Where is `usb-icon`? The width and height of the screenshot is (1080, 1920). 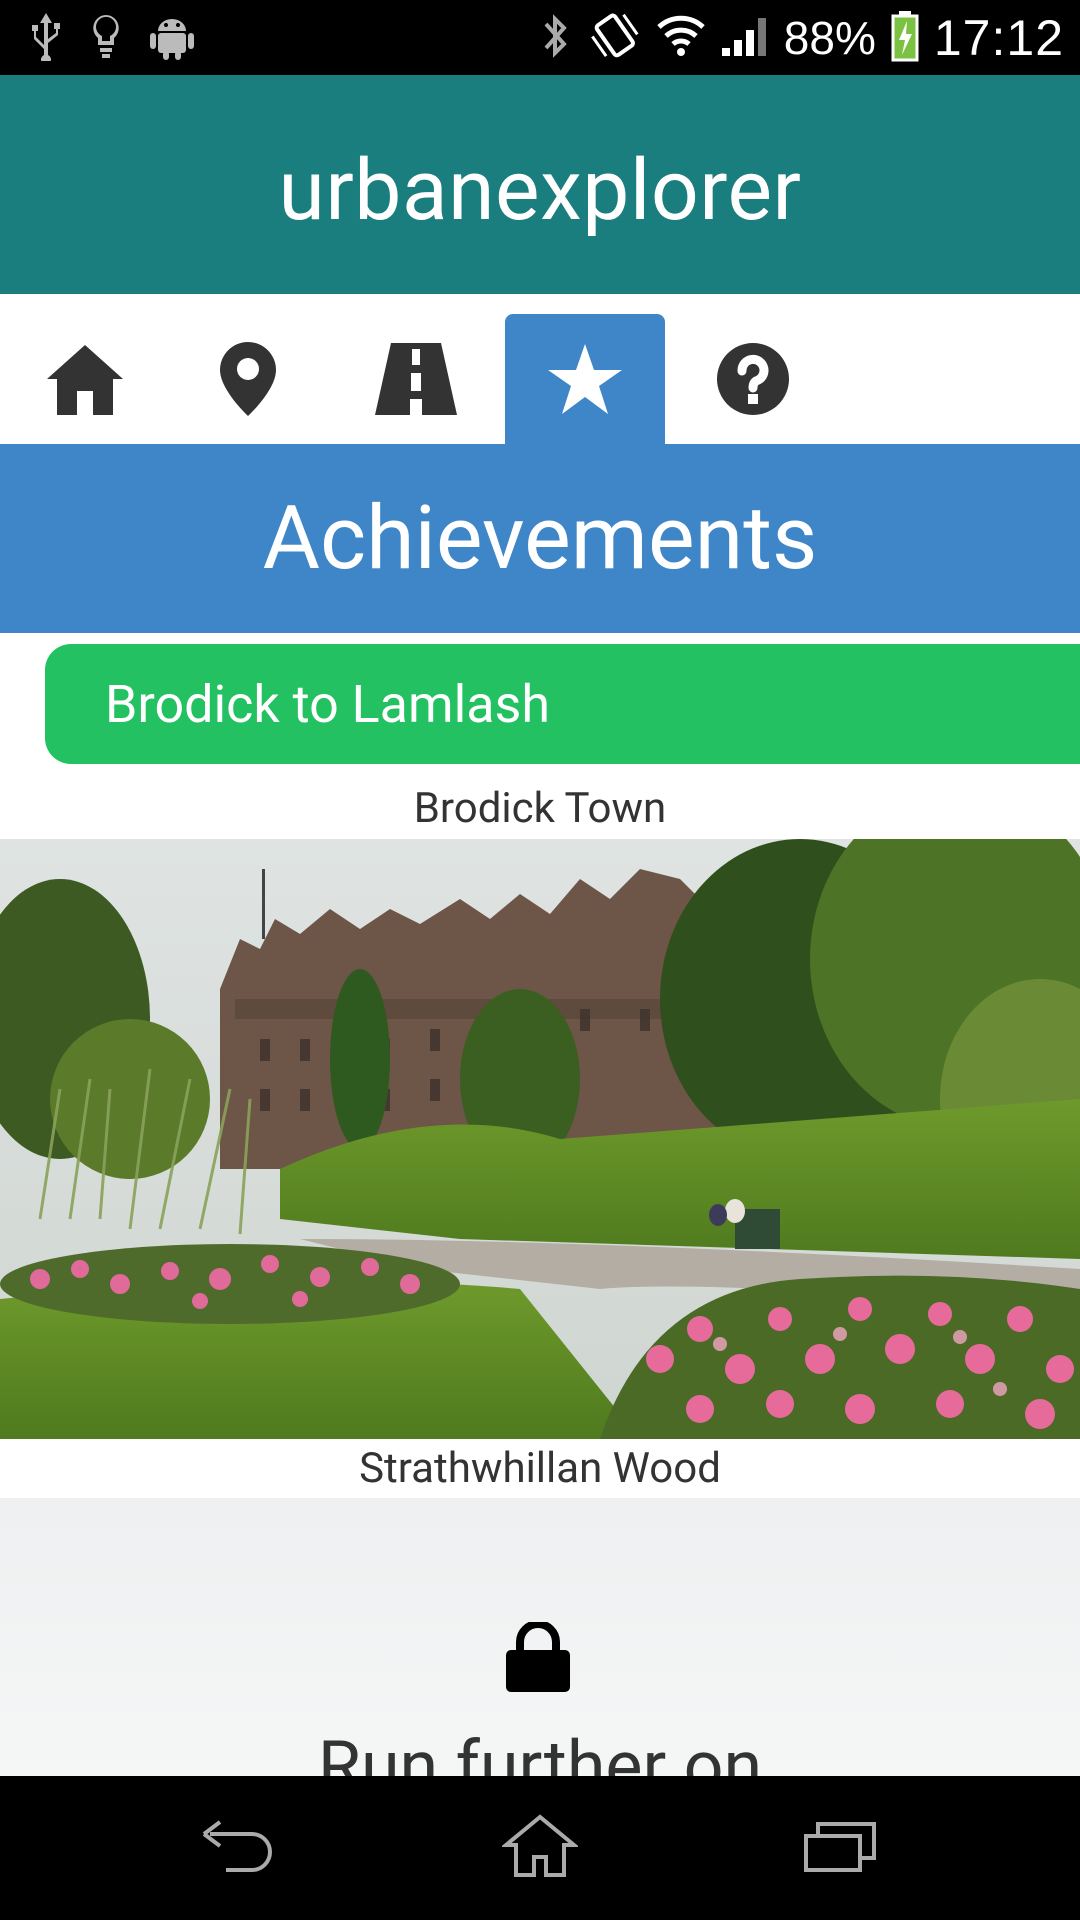
usb-icon is located at coordinates (46, 38).